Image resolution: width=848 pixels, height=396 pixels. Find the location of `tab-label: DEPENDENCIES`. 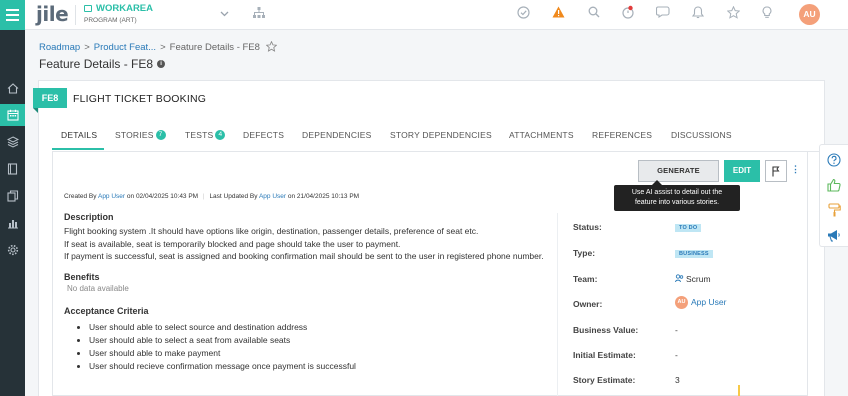

tab-label: DEPENDENCIES is located at coordinates (337, 135).